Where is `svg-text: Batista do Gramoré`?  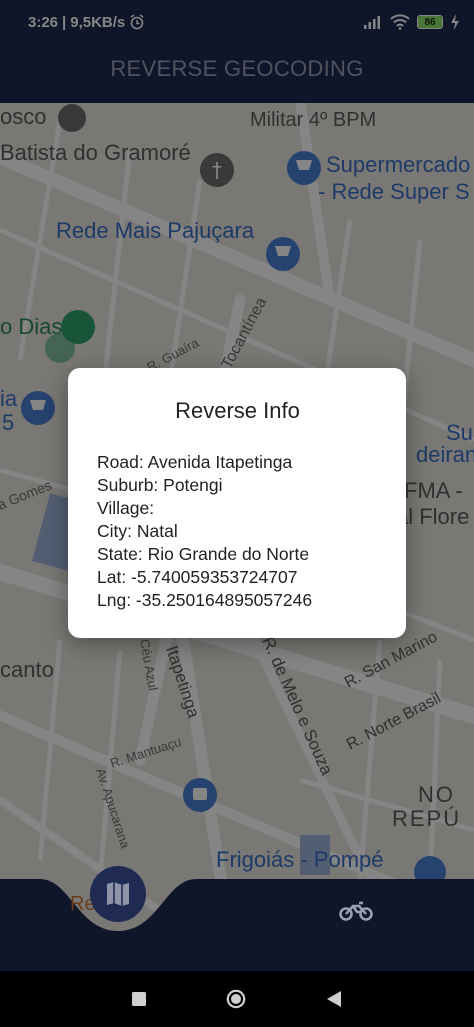 svg-text: Batista do Gramoré is located at coordinates (95, 152).